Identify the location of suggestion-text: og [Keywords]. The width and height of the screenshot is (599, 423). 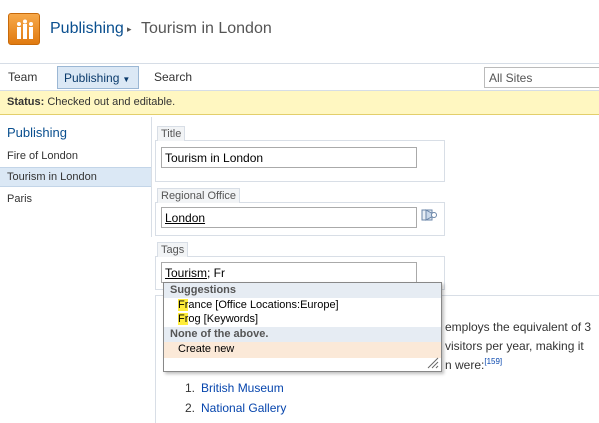
(223, 319).